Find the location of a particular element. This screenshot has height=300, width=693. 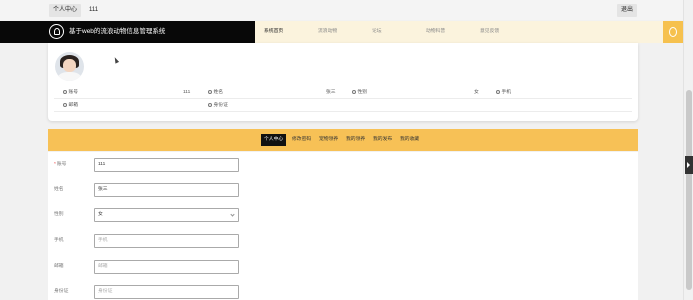

menu-item-stray-animals: 流浪动物 is located at coordinates (327, 32).